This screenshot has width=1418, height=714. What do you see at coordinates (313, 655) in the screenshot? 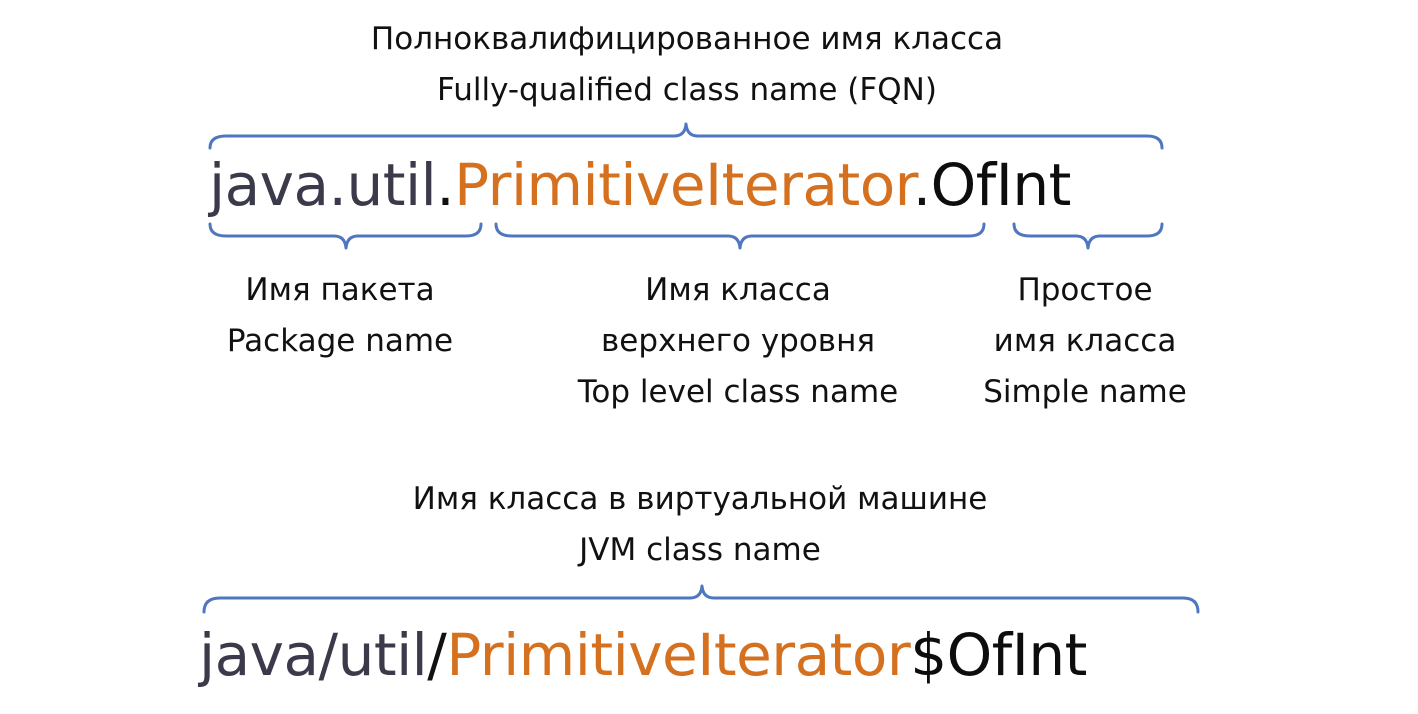
I see `jvm-package: java/util` at bounding box center [313, 655].